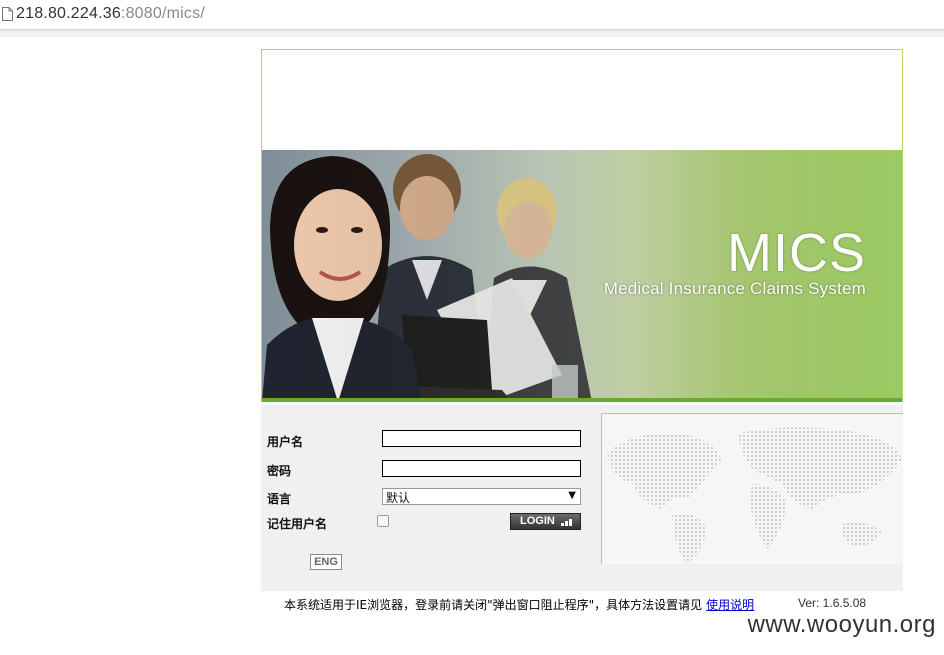 This screenshot has width=944, height=655. Describe the element at coordinates (285, 442) in the screenshot. I see `username-label: 用户名` at that location.